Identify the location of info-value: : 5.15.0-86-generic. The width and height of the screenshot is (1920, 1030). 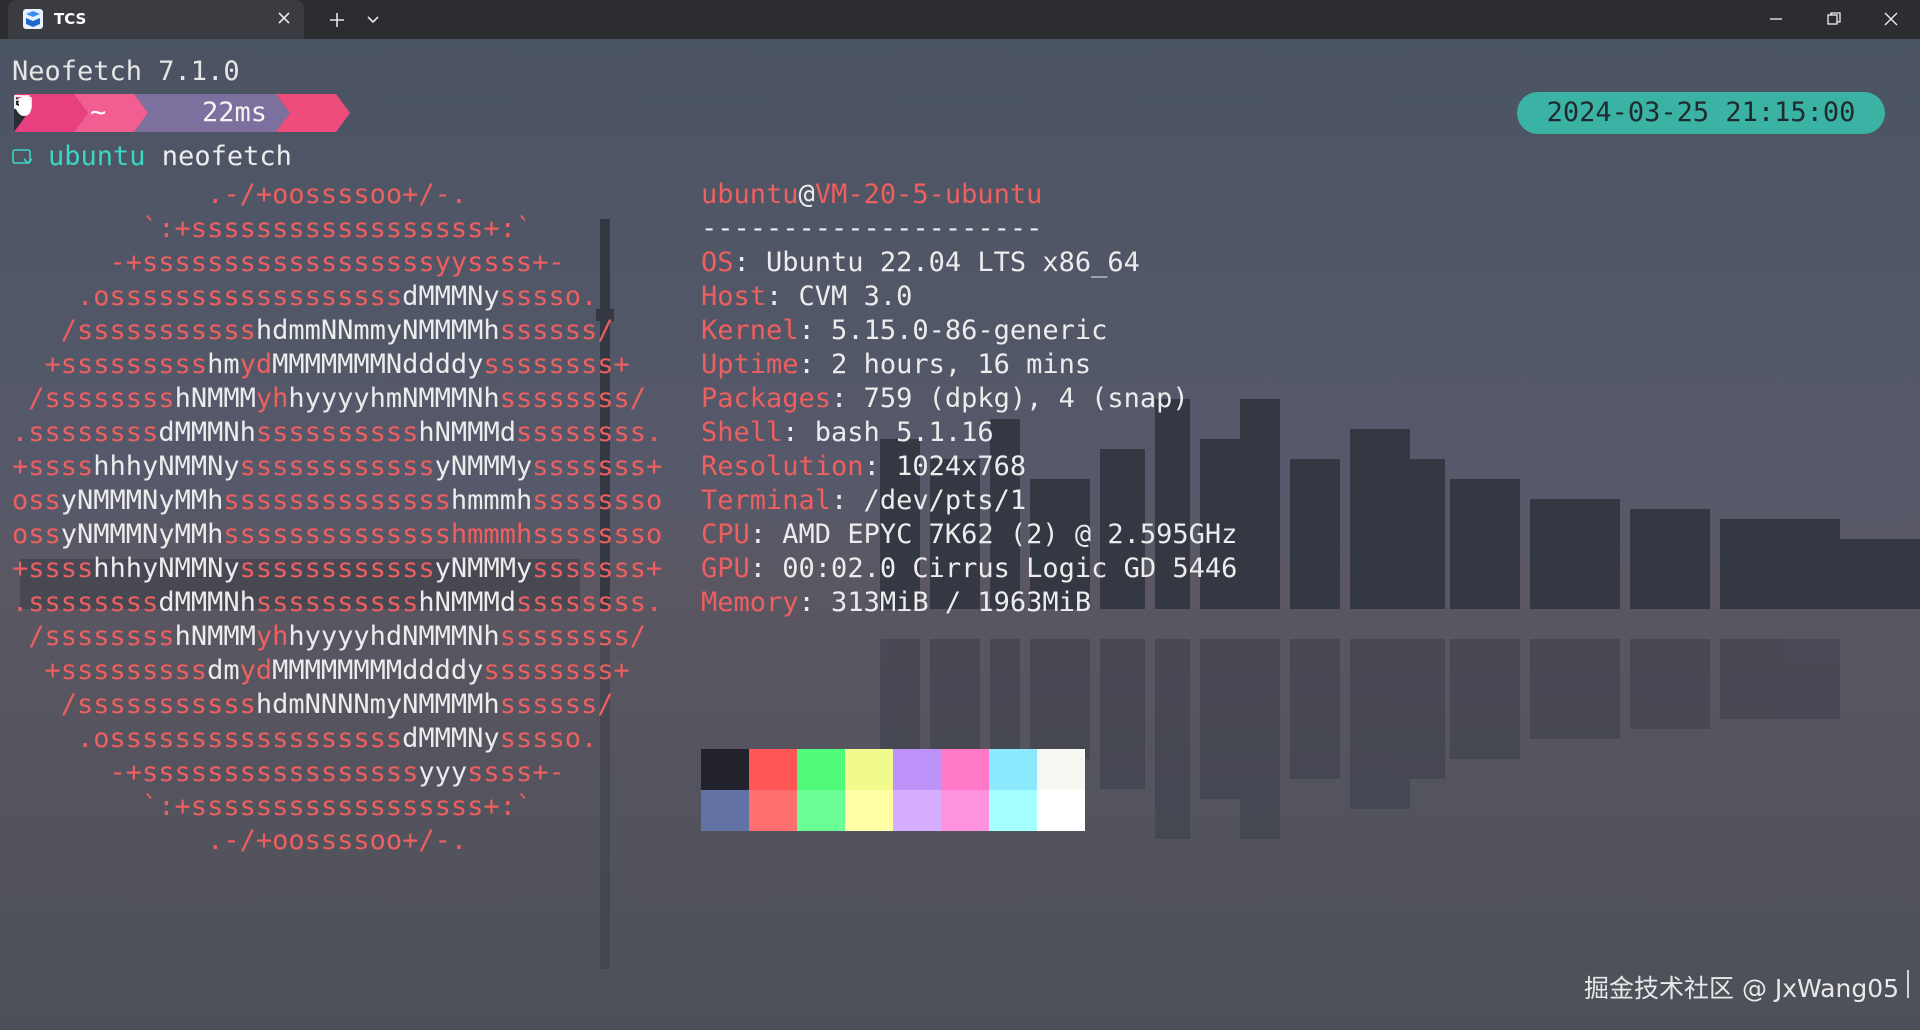
(953, 330).